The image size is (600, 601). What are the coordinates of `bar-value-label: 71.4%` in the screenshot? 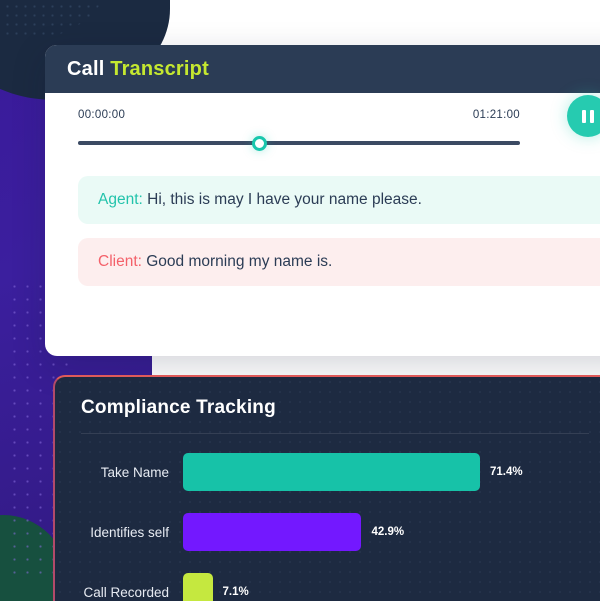 It's located at (506, 472).